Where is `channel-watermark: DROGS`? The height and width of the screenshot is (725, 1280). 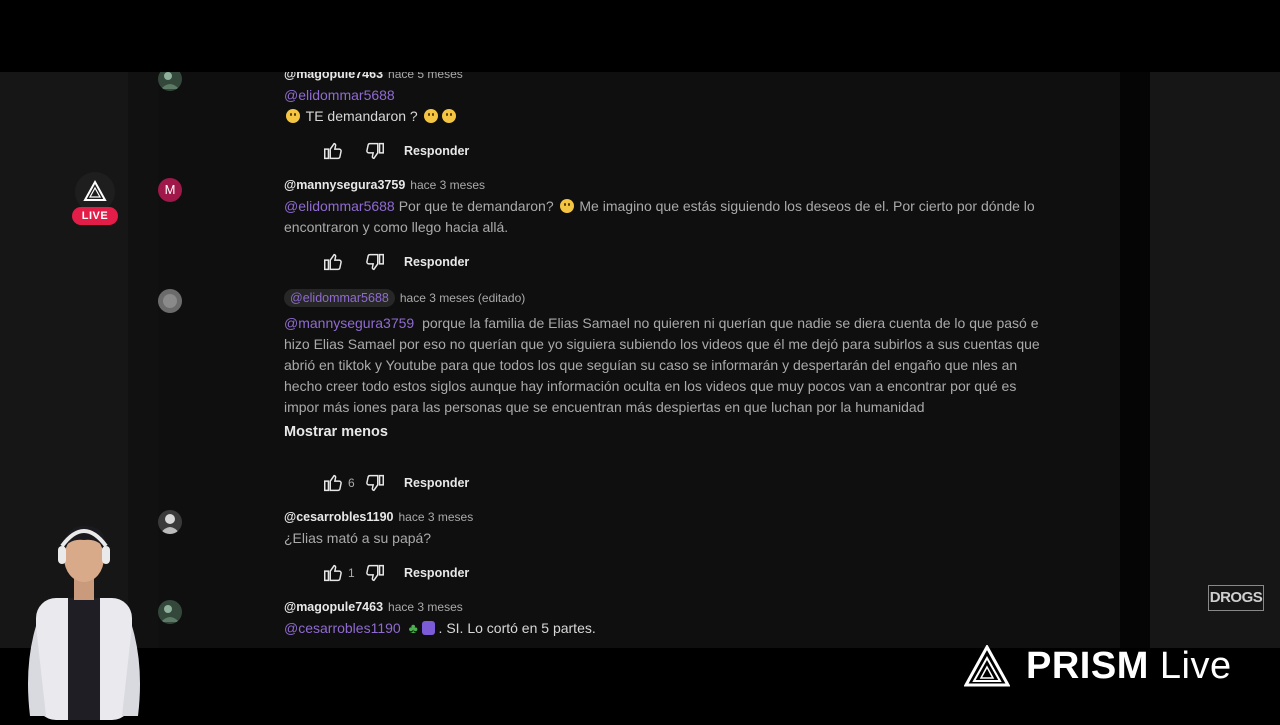
channel-watermark: DROGS is located at coordinates (1236, 603).